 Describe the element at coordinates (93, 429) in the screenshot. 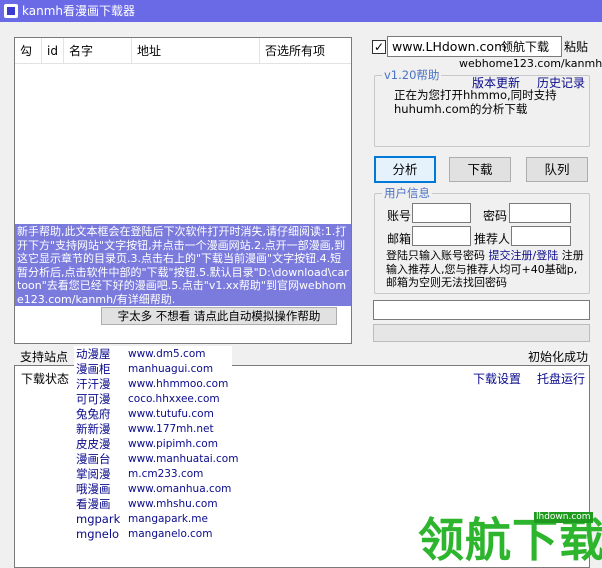

I see `site-name: 新新漫` at that location.